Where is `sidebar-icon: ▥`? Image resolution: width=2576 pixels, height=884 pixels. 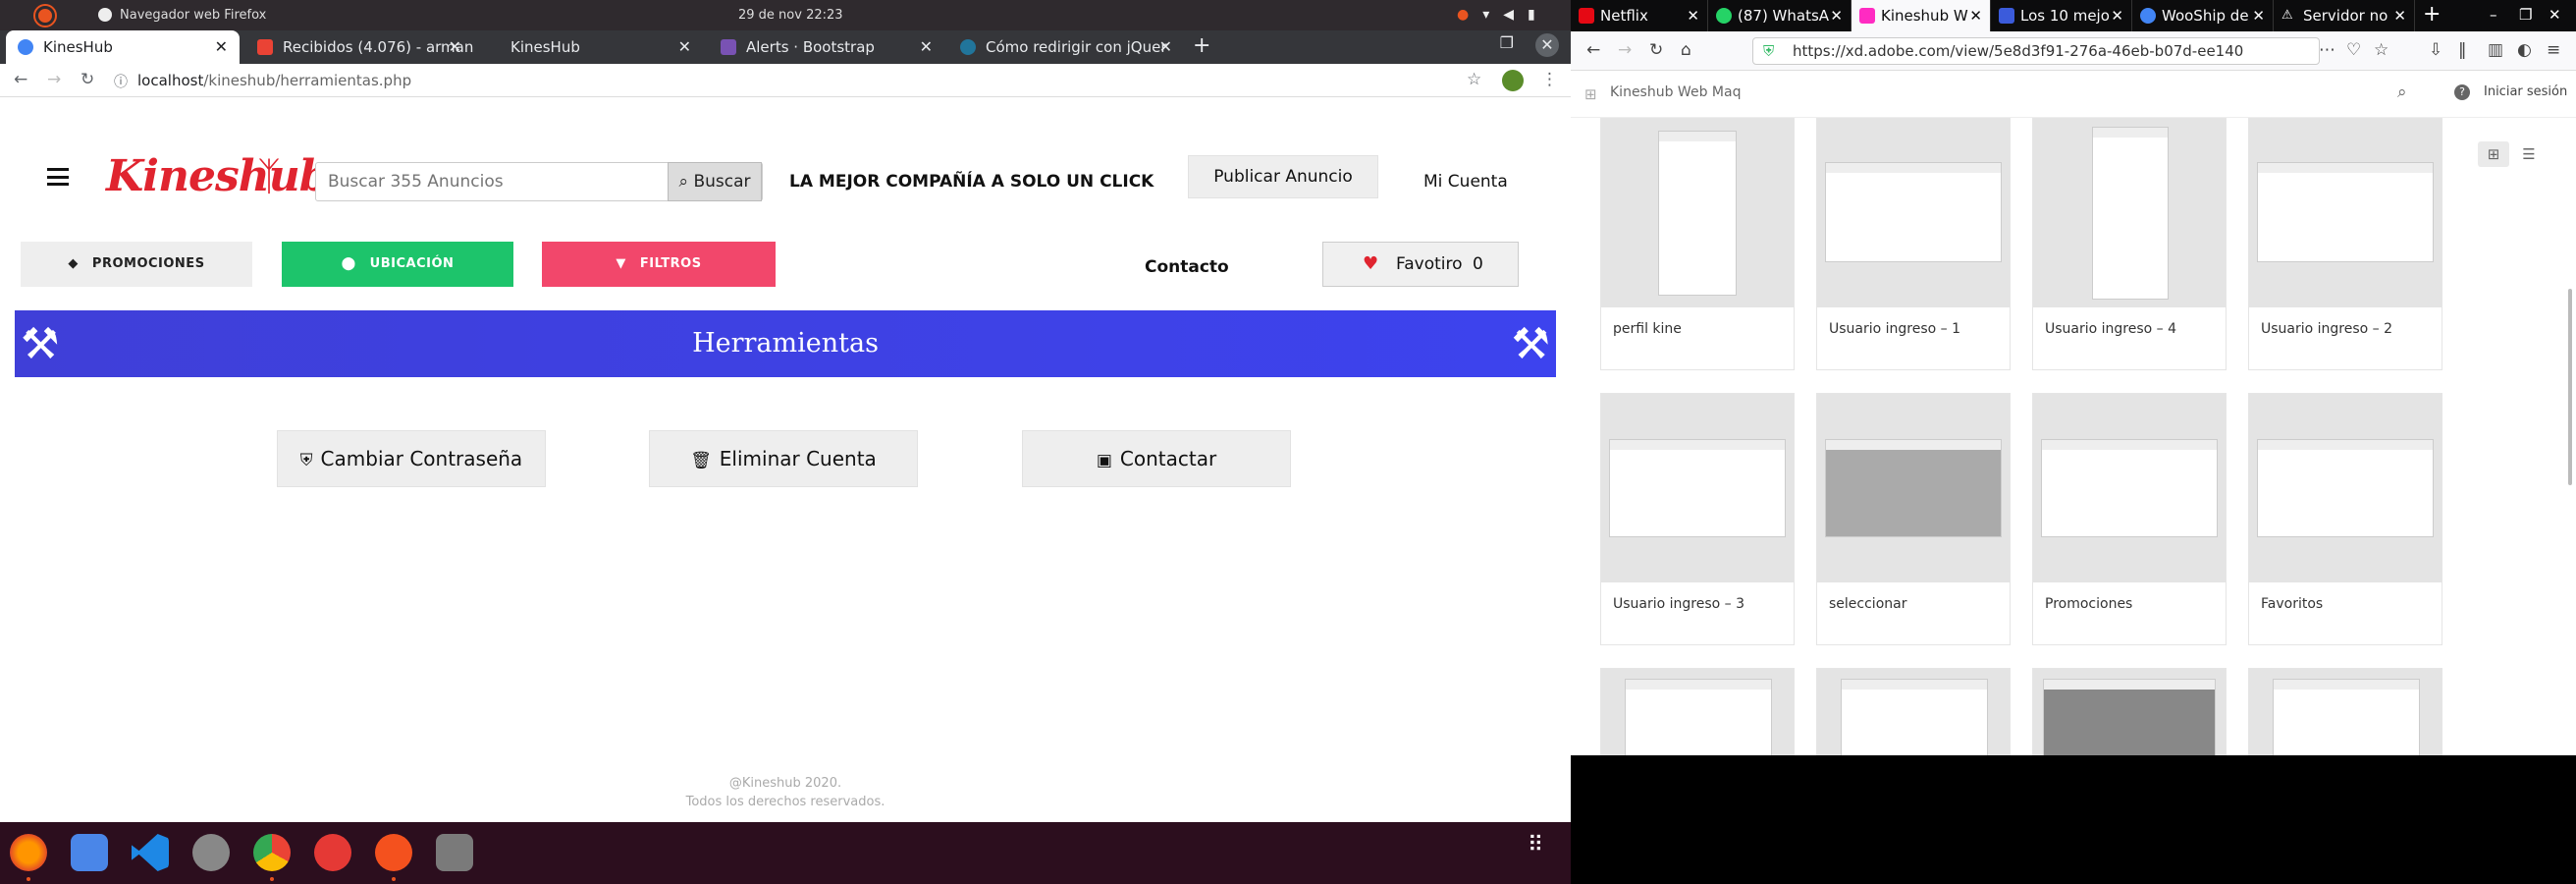 sidebar-icon: ▥ is located at coordinates (2495, 50).